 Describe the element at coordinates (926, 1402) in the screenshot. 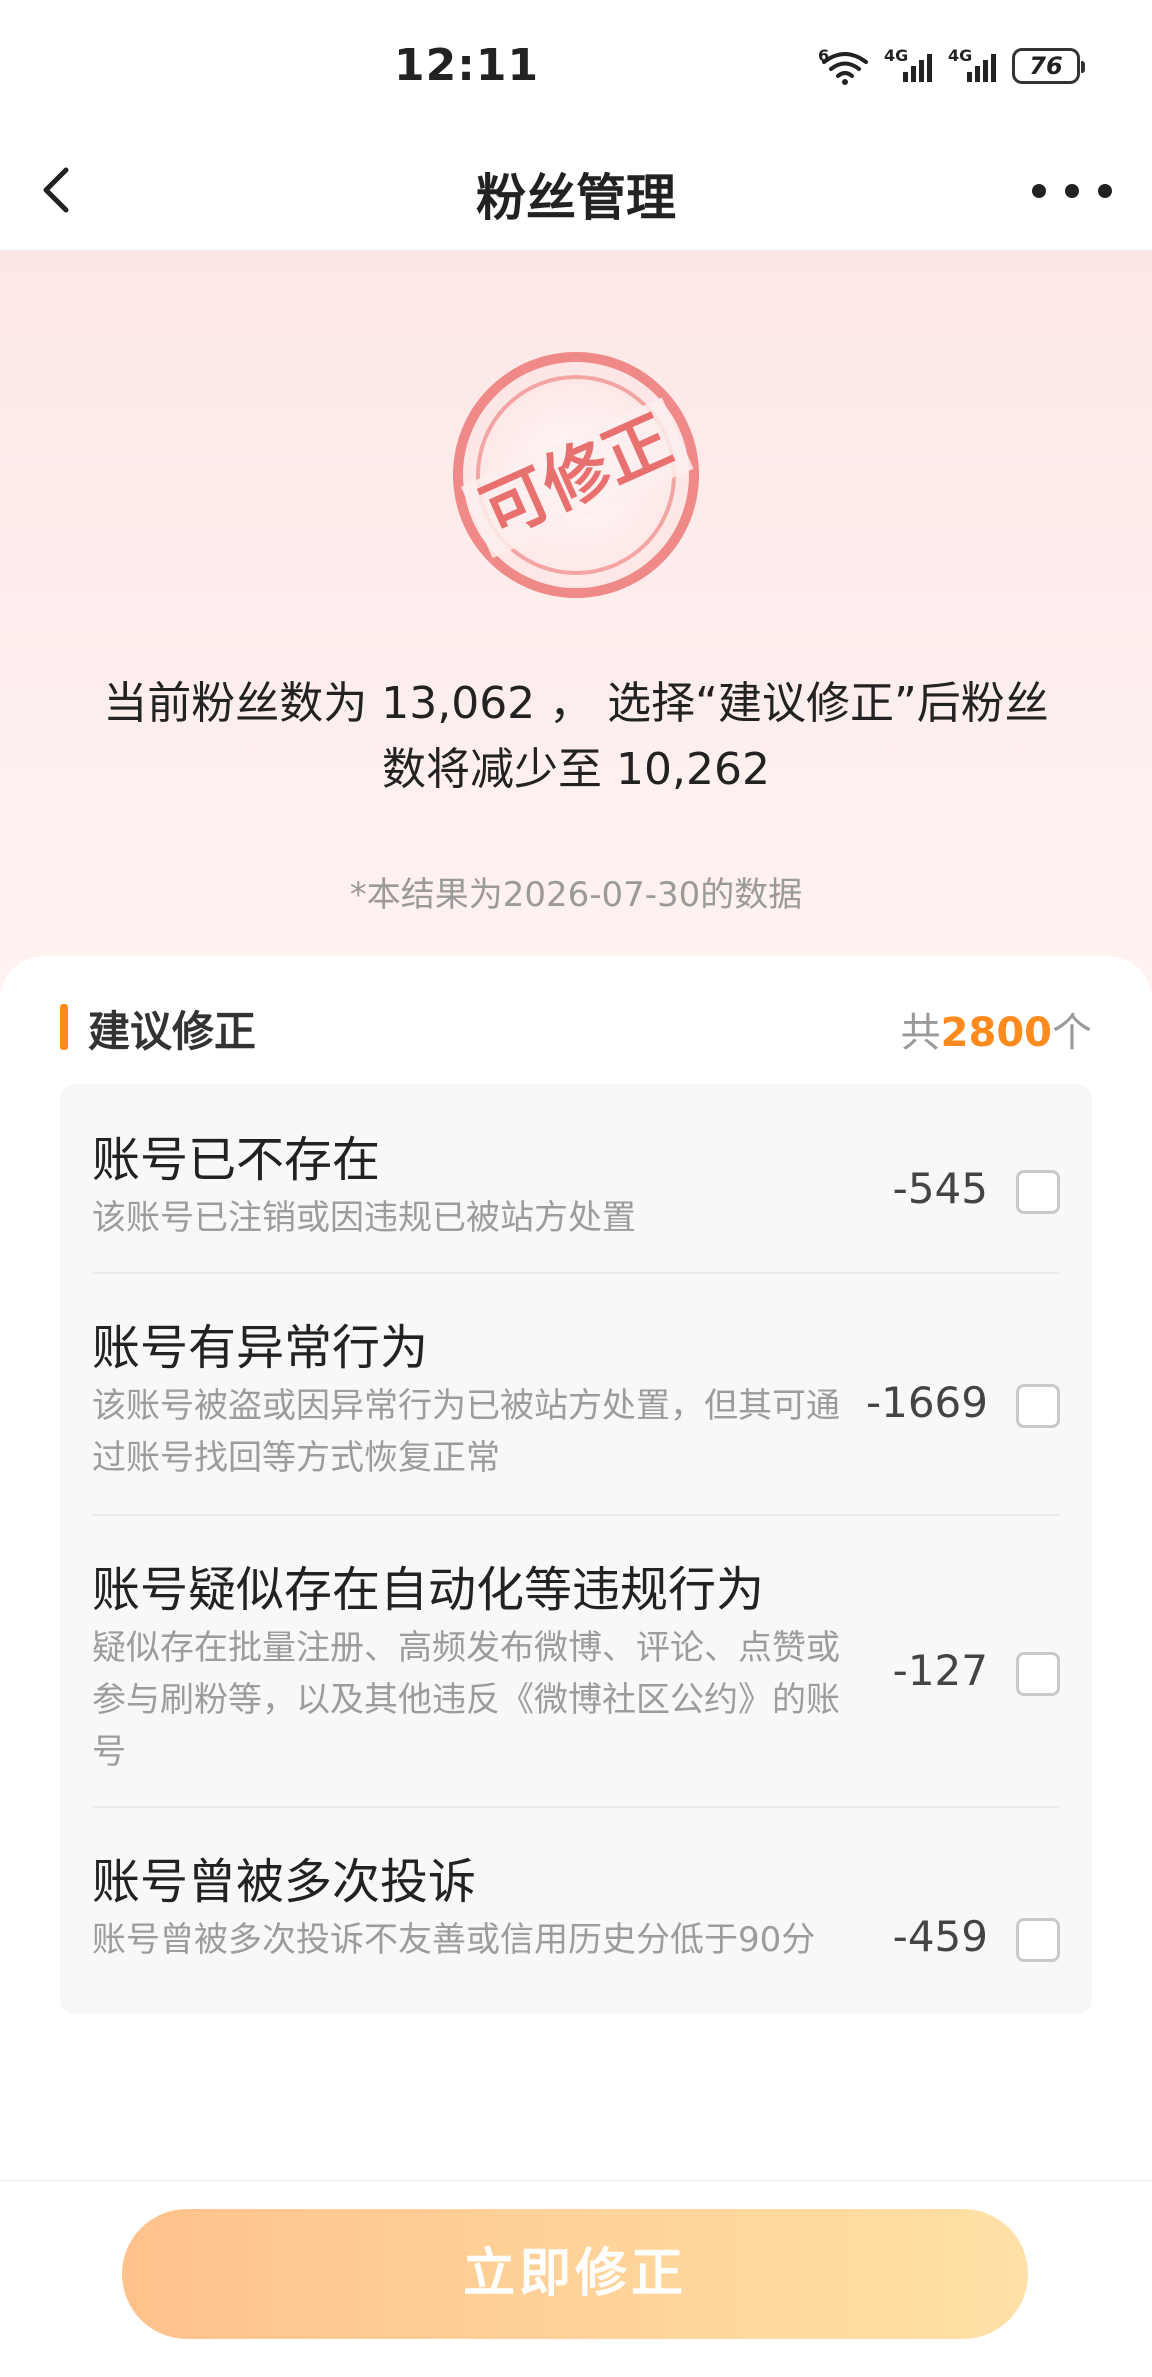

I see `item-count: -1669` at that location.